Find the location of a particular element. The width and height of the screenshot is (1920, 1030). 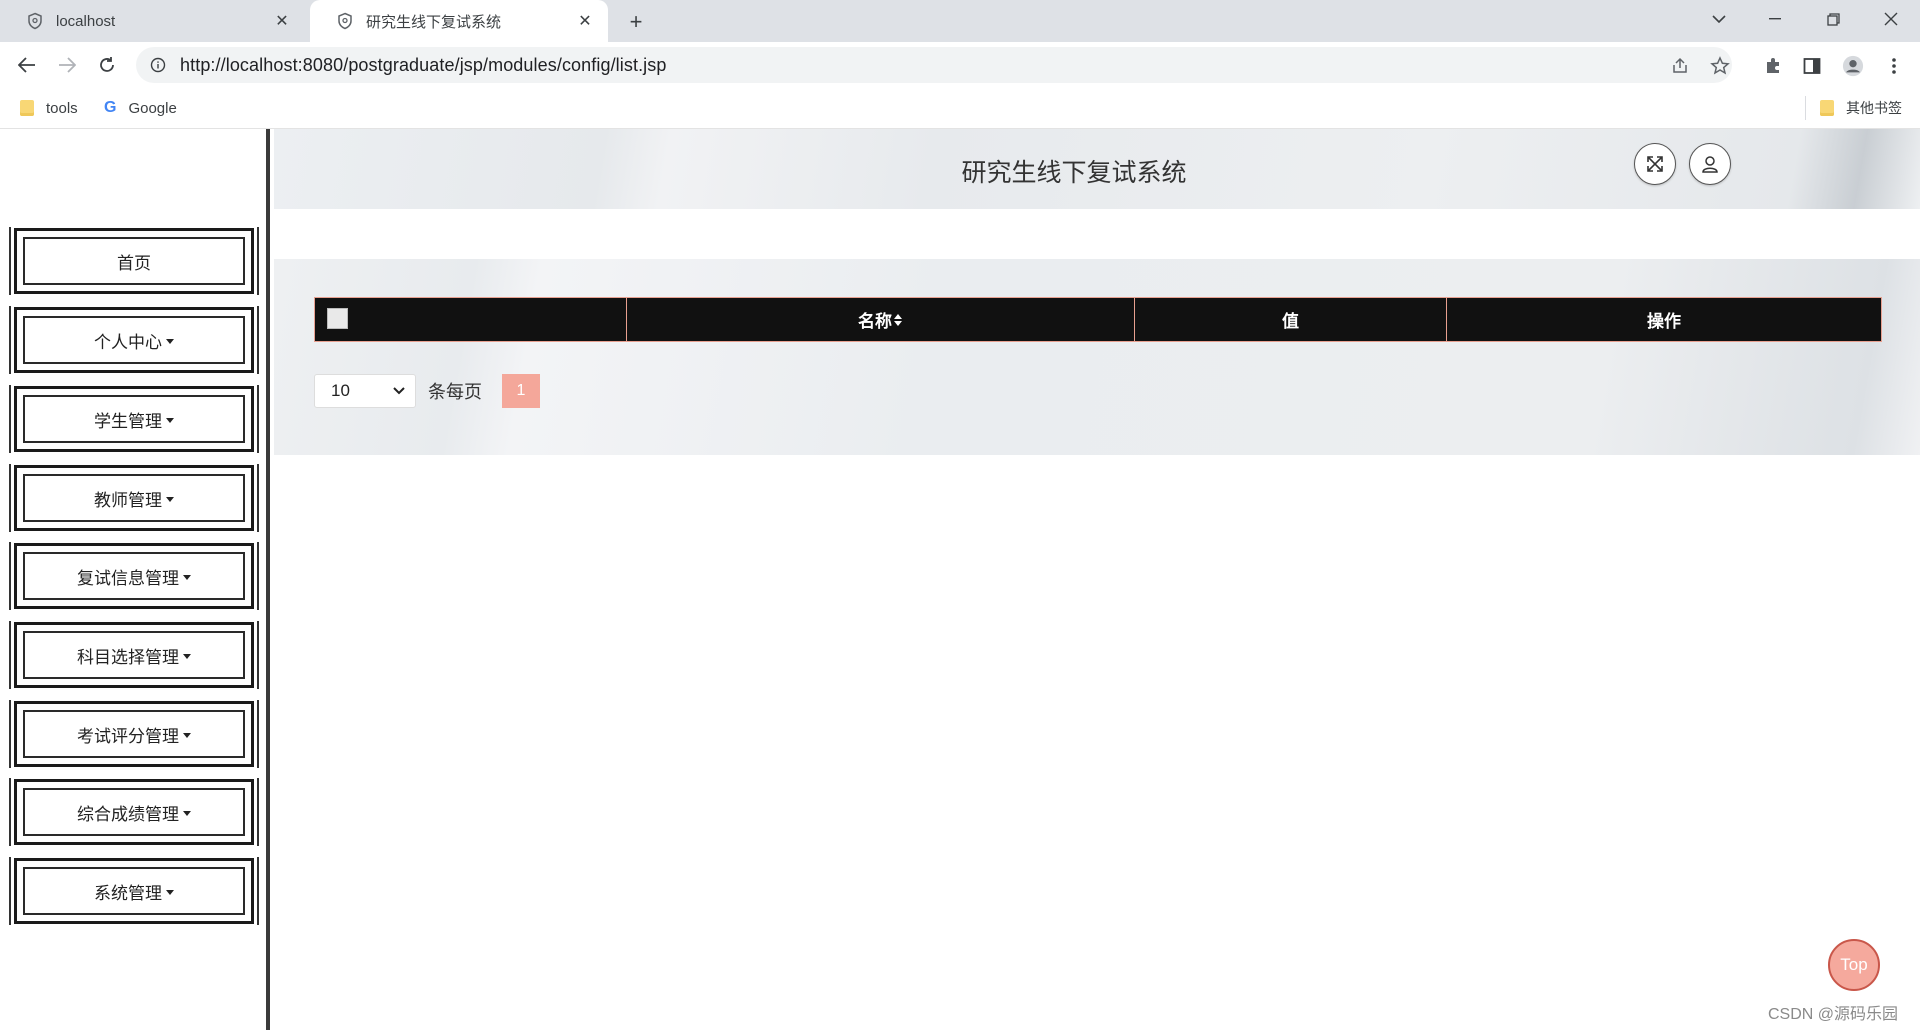

page-size-select: 10 is located at coordinates (365, 391).